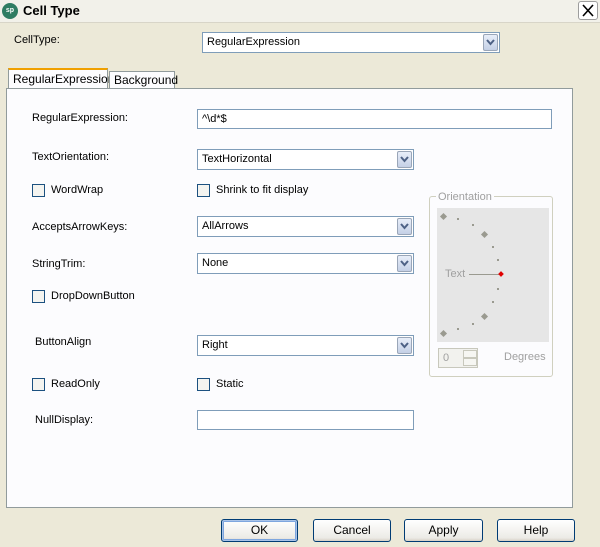 This screenshot has height=547, width=600. I want to click on readonly-label: ReadOnly, so click(75, 384).